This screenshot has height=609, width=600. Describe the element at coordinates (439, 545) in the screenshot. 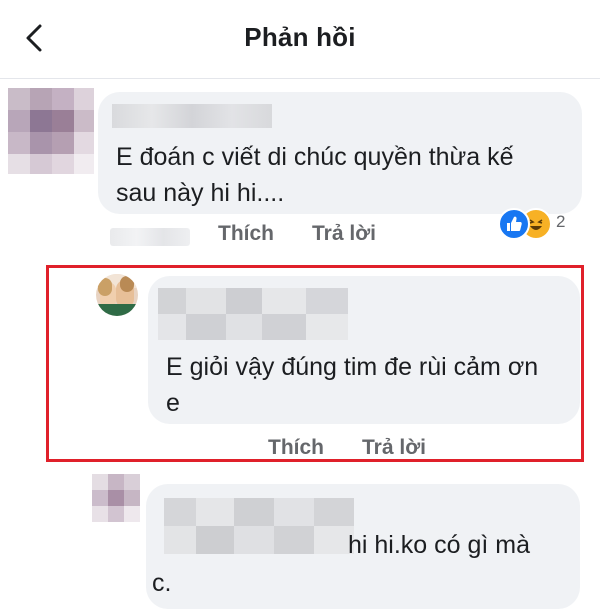

I see `comment-text: hi hi.ko có gì mà` at that location.